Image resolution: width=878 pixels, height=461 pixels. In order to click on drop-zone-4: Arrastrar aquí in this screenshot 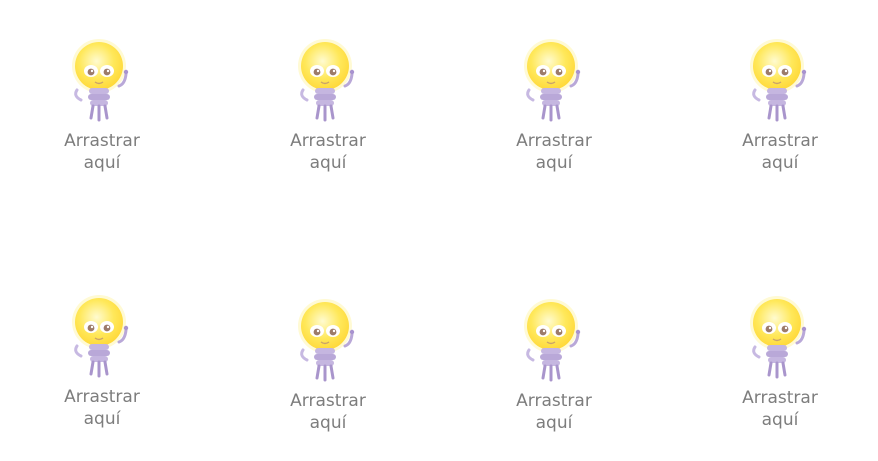, I will do `click(780, 108)`.